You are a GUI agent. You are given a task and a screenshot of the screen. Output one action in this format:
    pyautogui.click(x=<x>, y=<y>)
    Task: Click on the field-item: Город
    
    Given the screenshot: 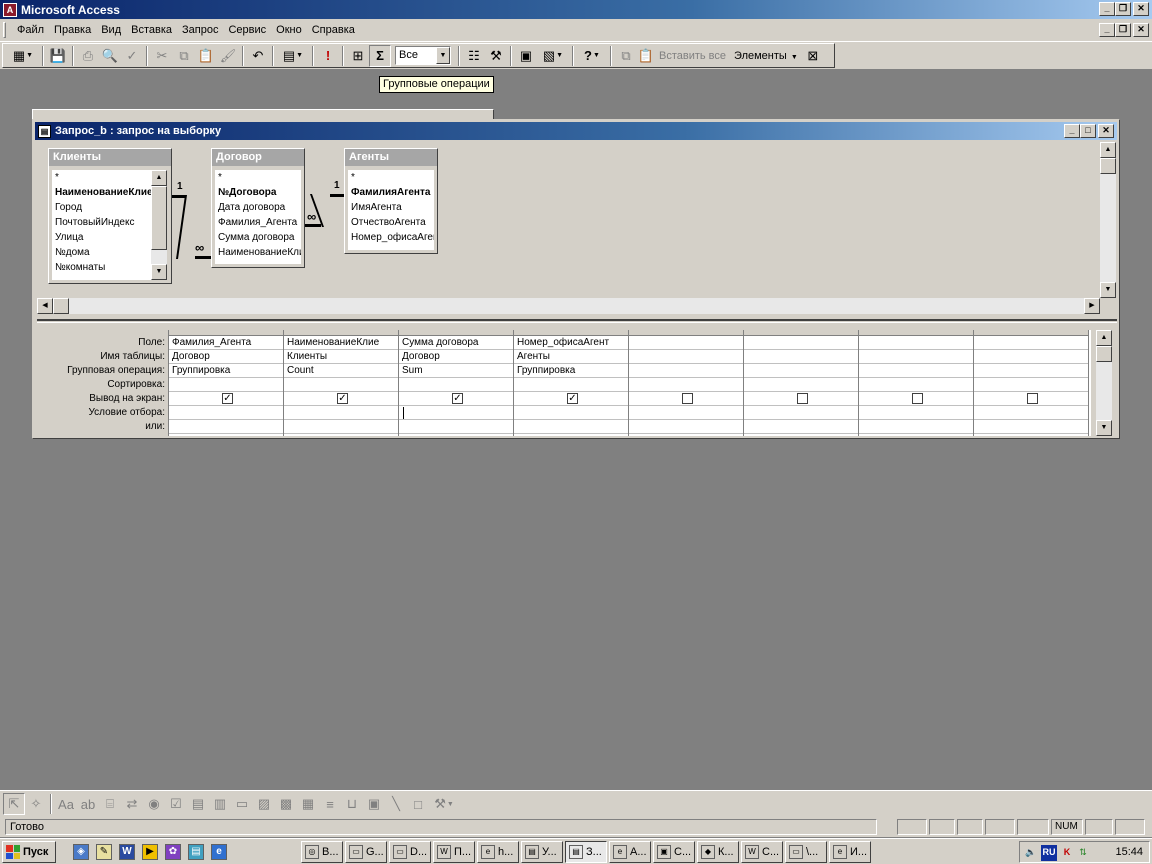 What is the action you would take?
    pyautogui.click(x=101, y=207)
    